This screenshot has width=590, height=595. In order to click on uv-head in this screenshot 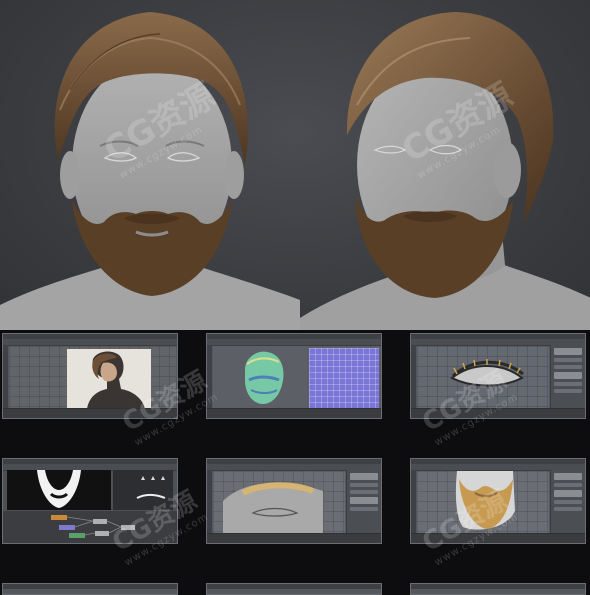, I will do `click(263, 379)`.